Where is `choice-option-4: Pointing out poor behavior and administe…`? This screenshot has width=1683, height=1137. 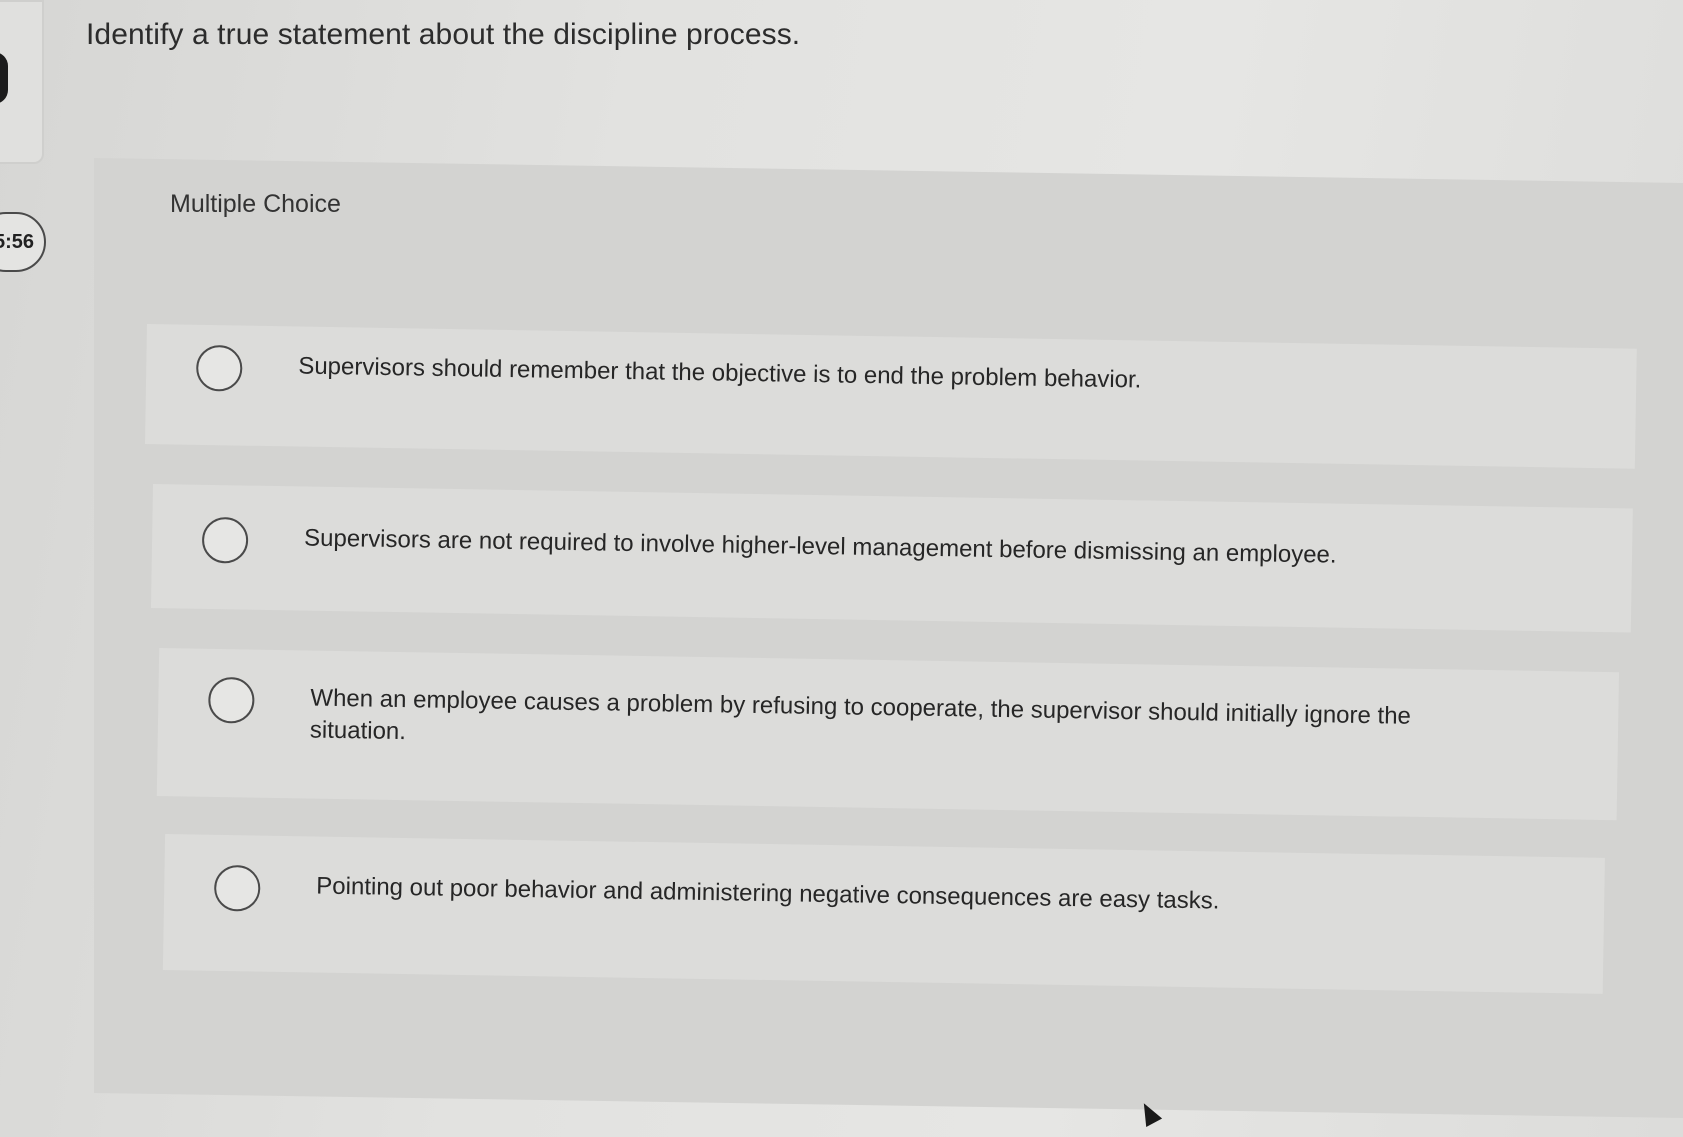
choice-option-4: Pointing out poor behavior and administe… is located at coordinates (883, 914).